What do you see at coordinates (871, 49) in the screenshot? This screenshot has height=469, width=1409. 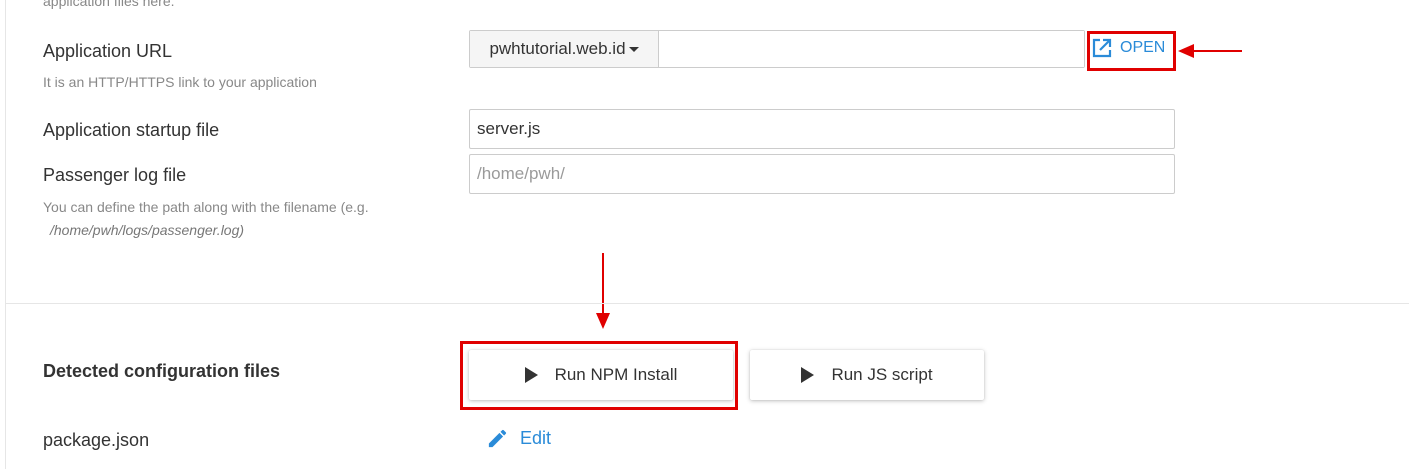 I see `application-url-path-input` at bounding box center [871, 49].